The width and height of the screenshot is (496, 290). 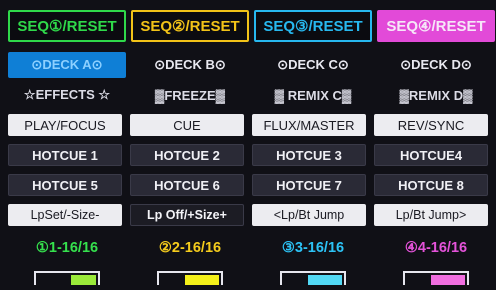 I want to click on effects-row: ☆EFFECTS ☆ ▓FREEZE▓ ▓ REMIX C▓ ▓REMIX D▓, so click(x=251, y=95).